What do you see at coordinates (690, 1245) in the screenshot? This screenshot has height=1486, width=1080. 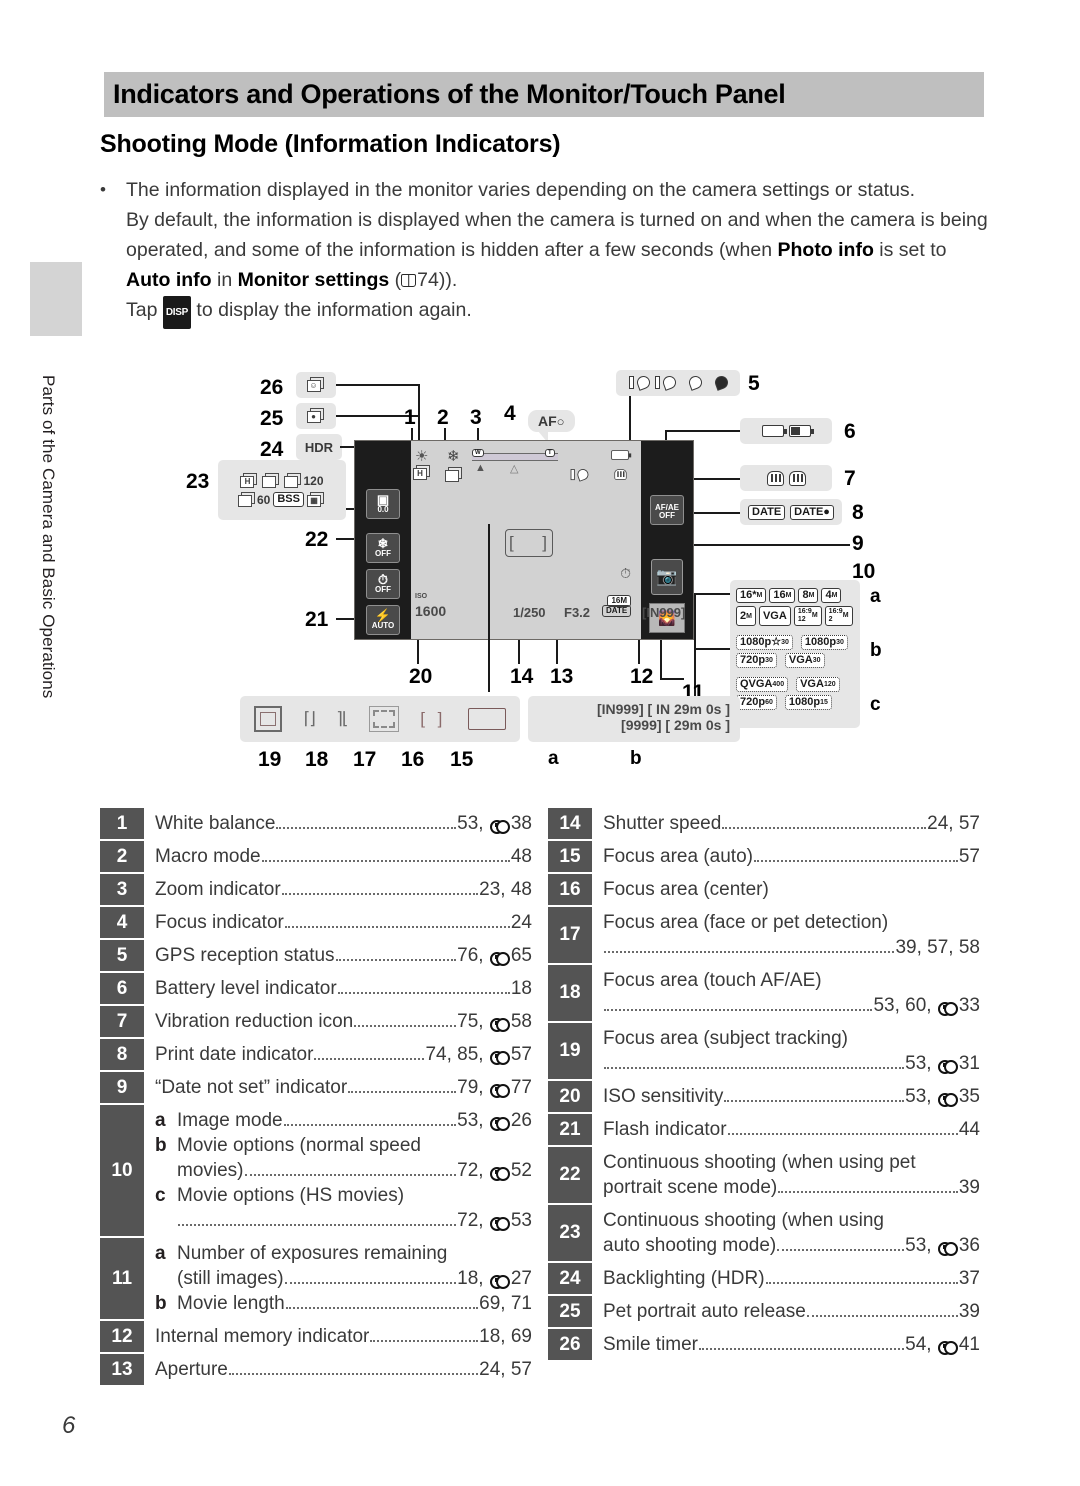 I see `legend-text-line: auto shooting mode)` at bounding box center [690, 1245].